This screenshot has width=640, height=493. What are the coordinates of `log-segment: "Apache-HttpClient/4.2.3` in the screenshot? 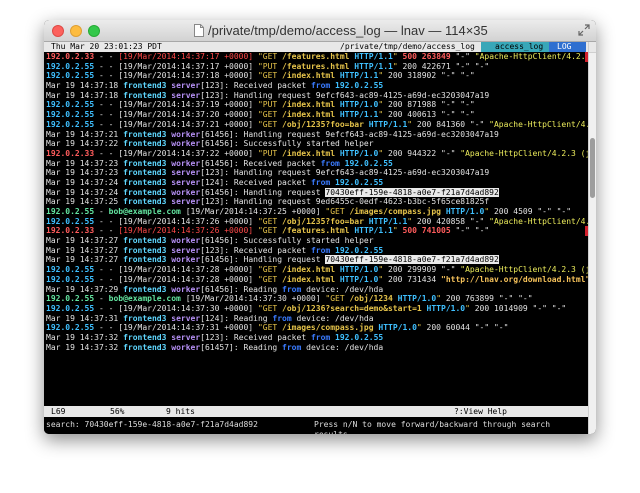 It's located at (531, 56).